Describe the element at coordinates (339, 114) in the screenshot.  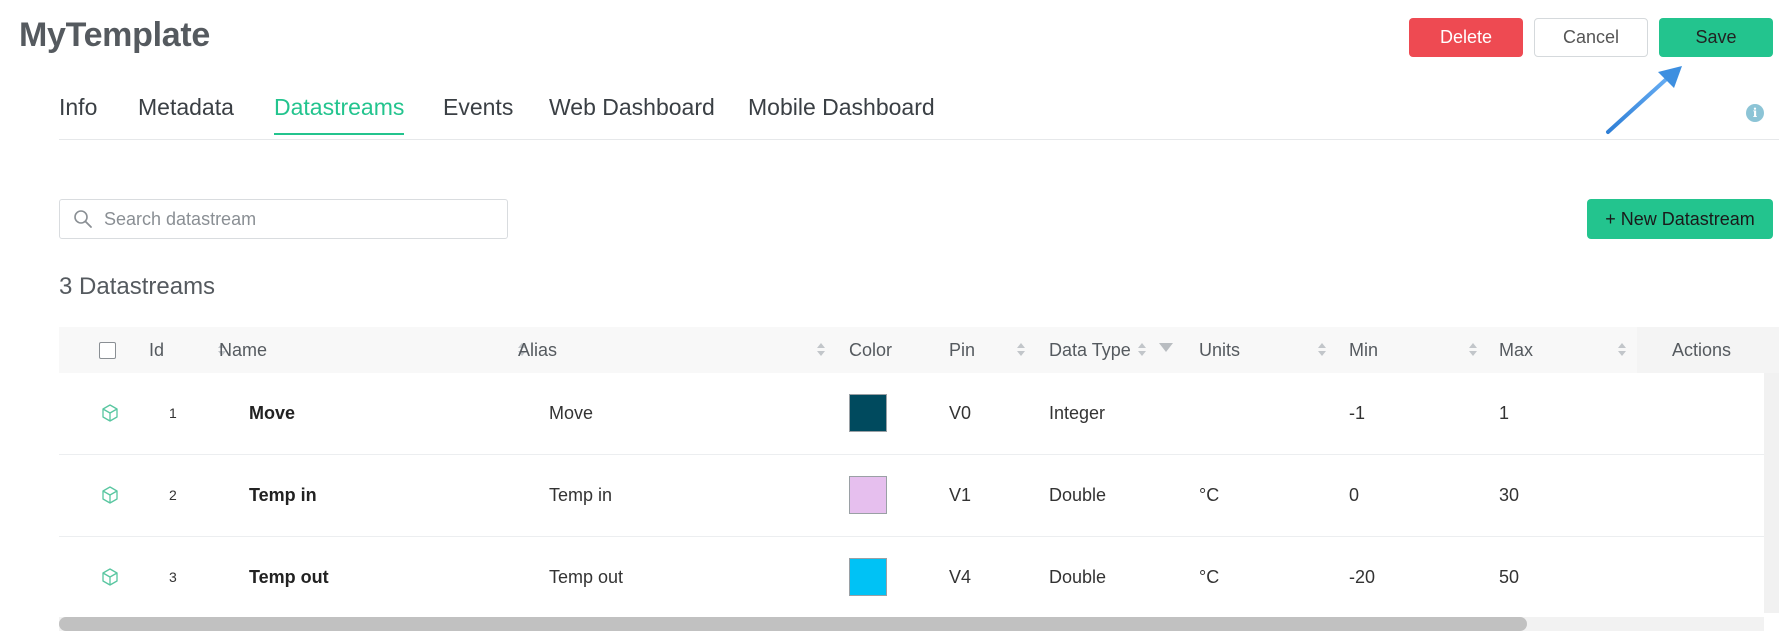
I see `tab-datastreams: Datastreams` at that location.